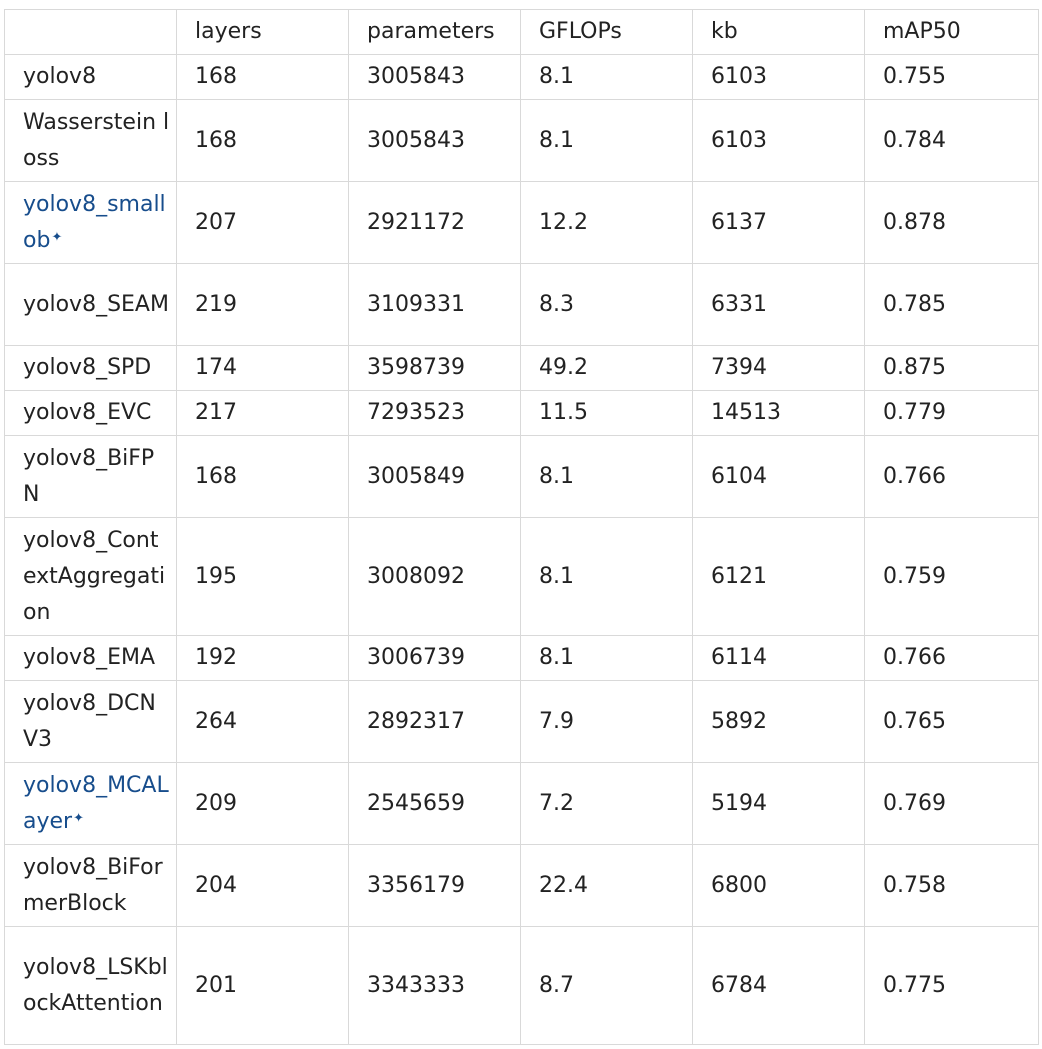 Image resolution: width=1042 pixels, height=1049 pixels. What do you see at coordinates (951, 77) in the screenshot?
I see `map50-cell: 0.755` at bounding box center [951, 77].